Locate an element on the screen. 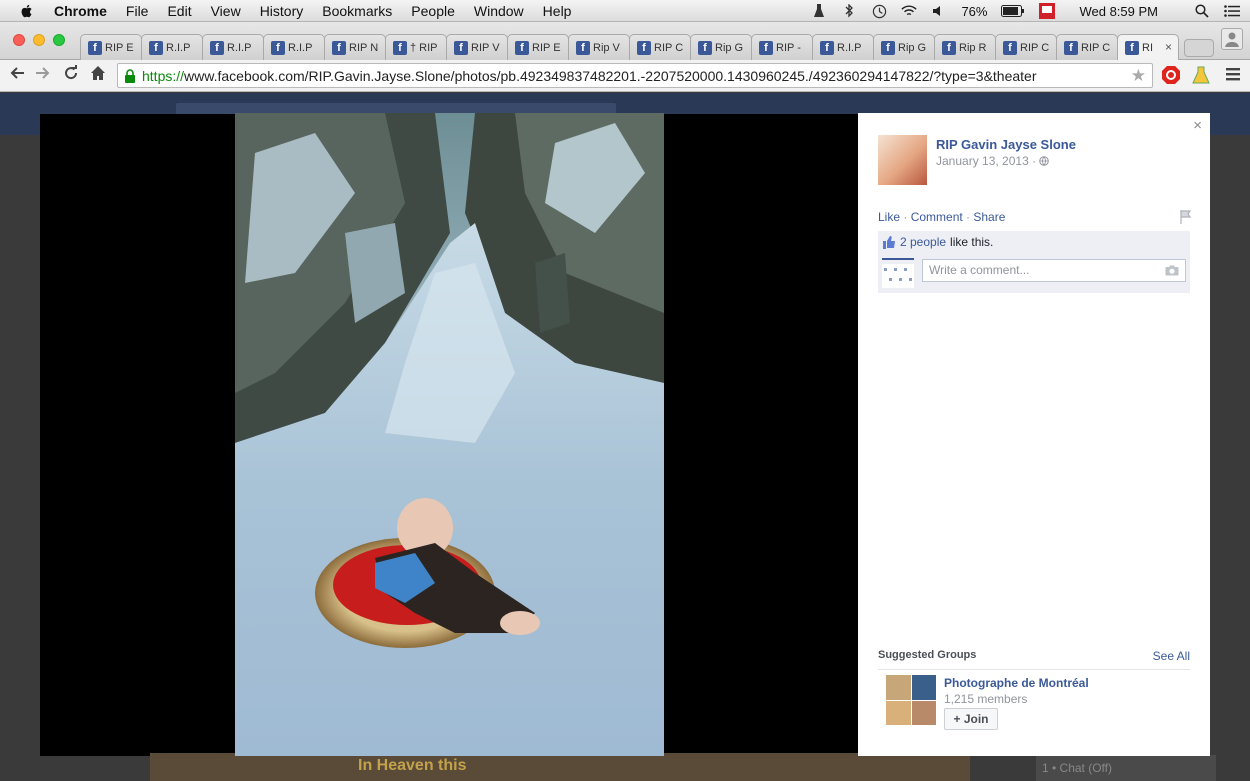 This screenshot has height=781, width=1250. tab: f Rip R is located at coordinates (965, 47).